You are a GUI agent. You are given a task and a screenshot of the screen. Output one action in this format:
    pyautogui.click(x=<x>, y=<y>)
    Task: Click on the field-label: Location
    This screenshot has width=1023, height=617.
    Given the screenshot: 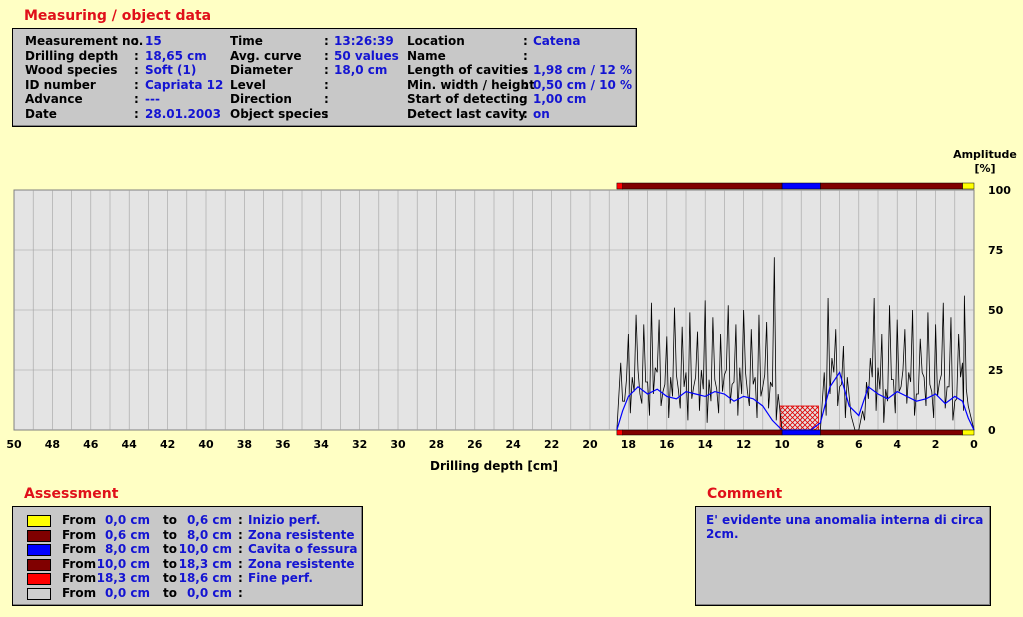 What is the action you would take?
    pyautogui.click(x=436, y=41)
    